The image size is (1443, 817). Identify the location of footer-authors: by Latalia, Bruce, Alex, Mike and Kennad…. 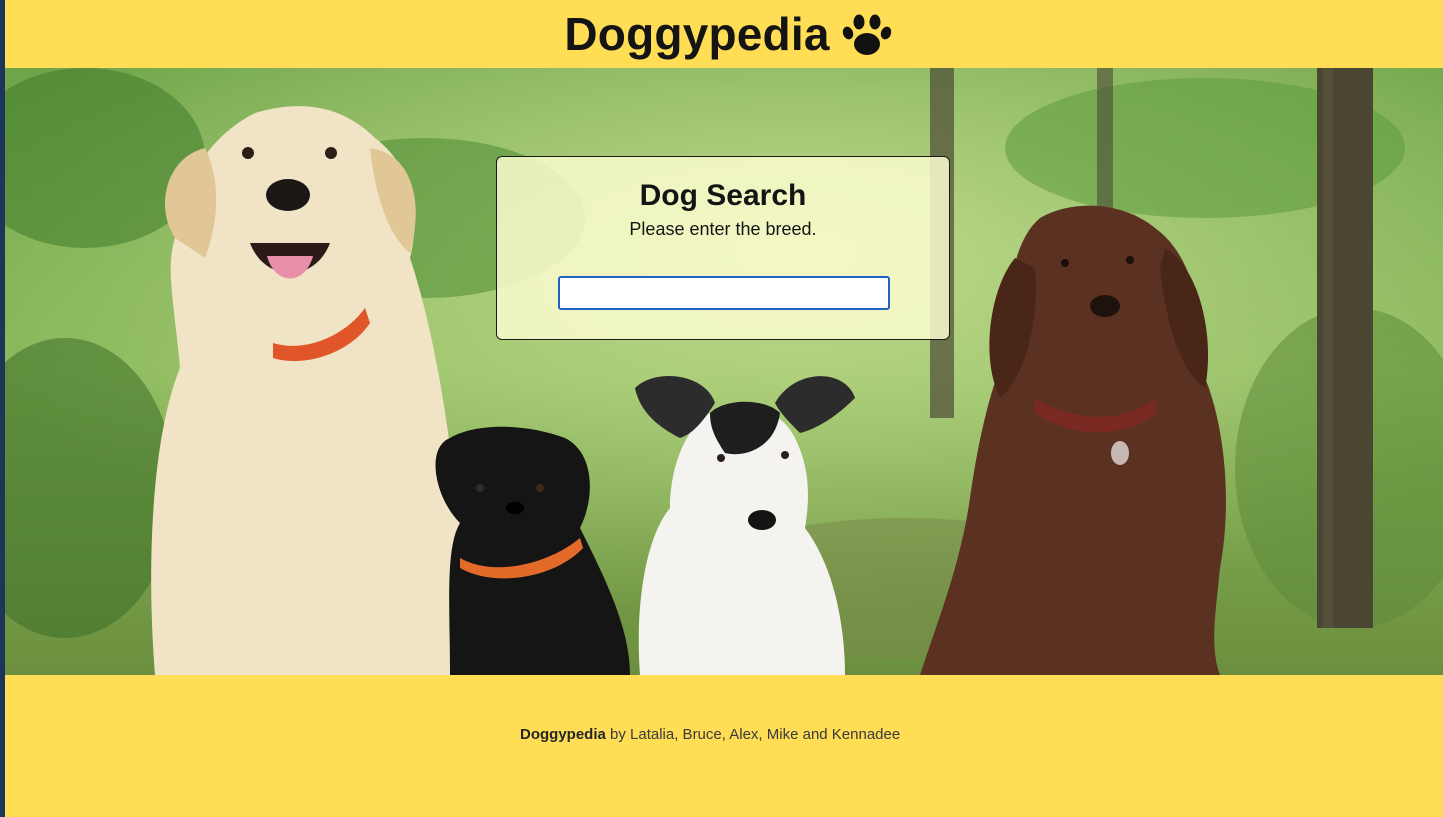
(753, 734).